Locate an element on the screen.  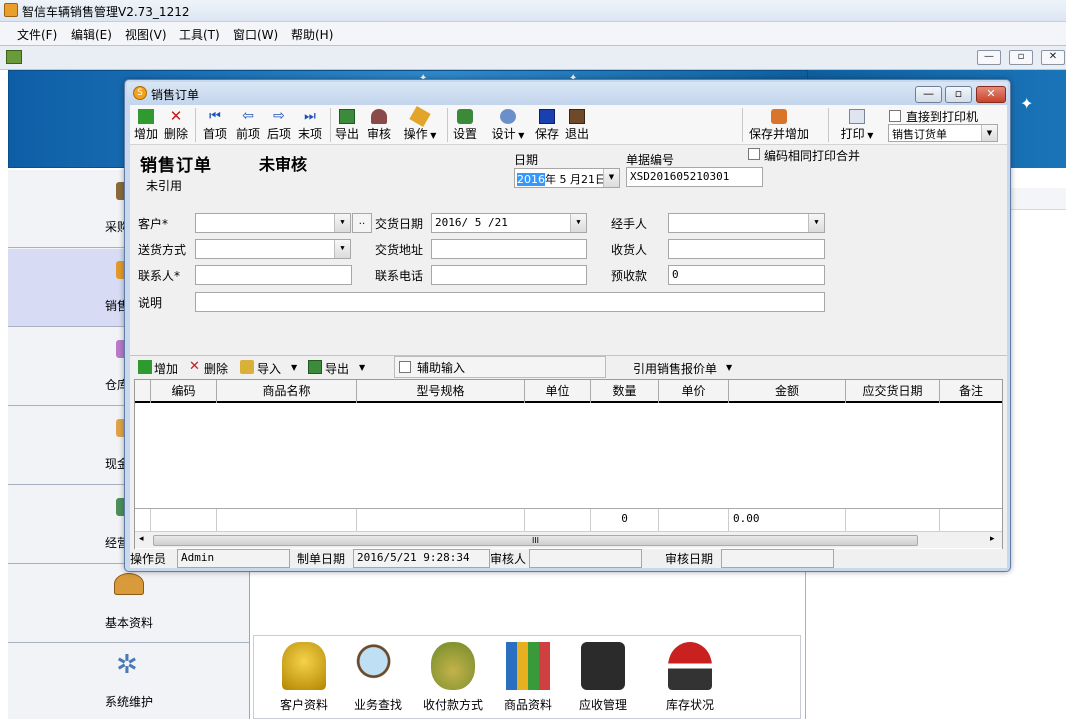
toolbar-next-button: ⇨ 后项 is located at coordinates (279, 126).